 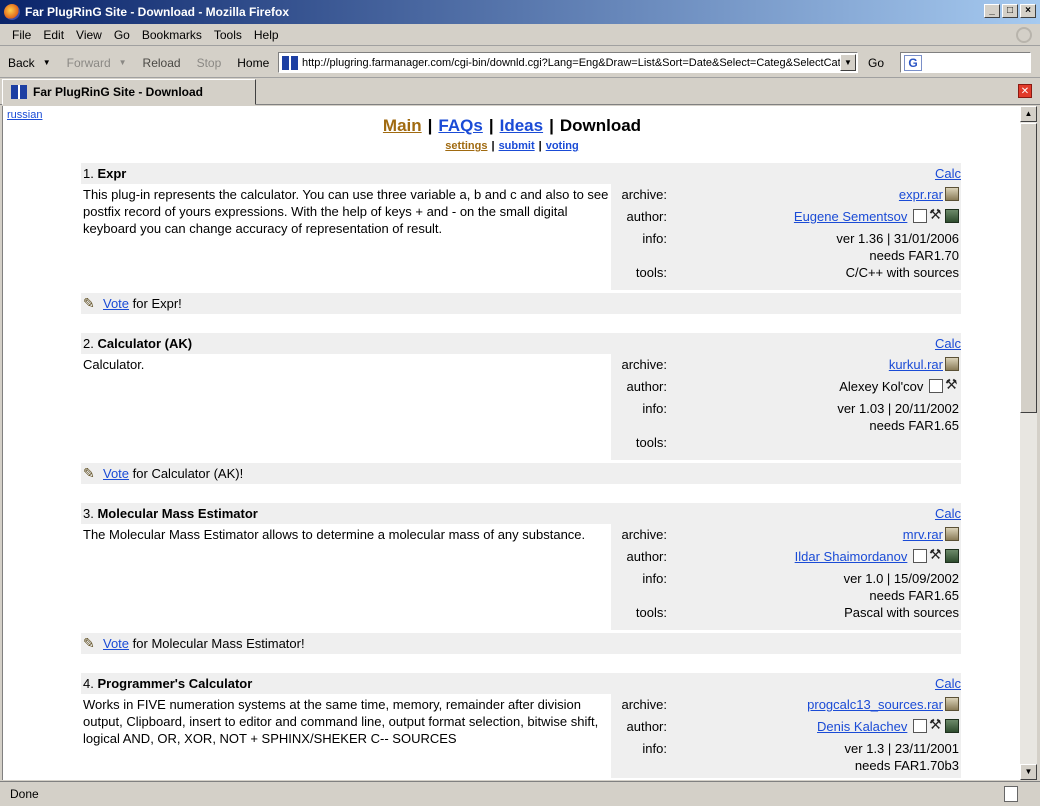 I want to click on menu-help: Help, so click(x=266, y=35).